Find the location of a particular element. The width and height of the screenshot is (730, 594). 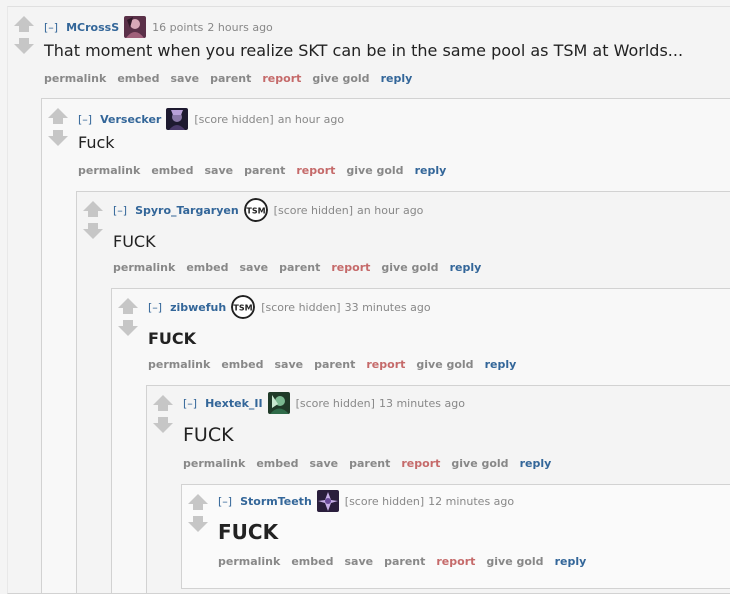

author-link: MCrossS is located at coordinates (92, 27).